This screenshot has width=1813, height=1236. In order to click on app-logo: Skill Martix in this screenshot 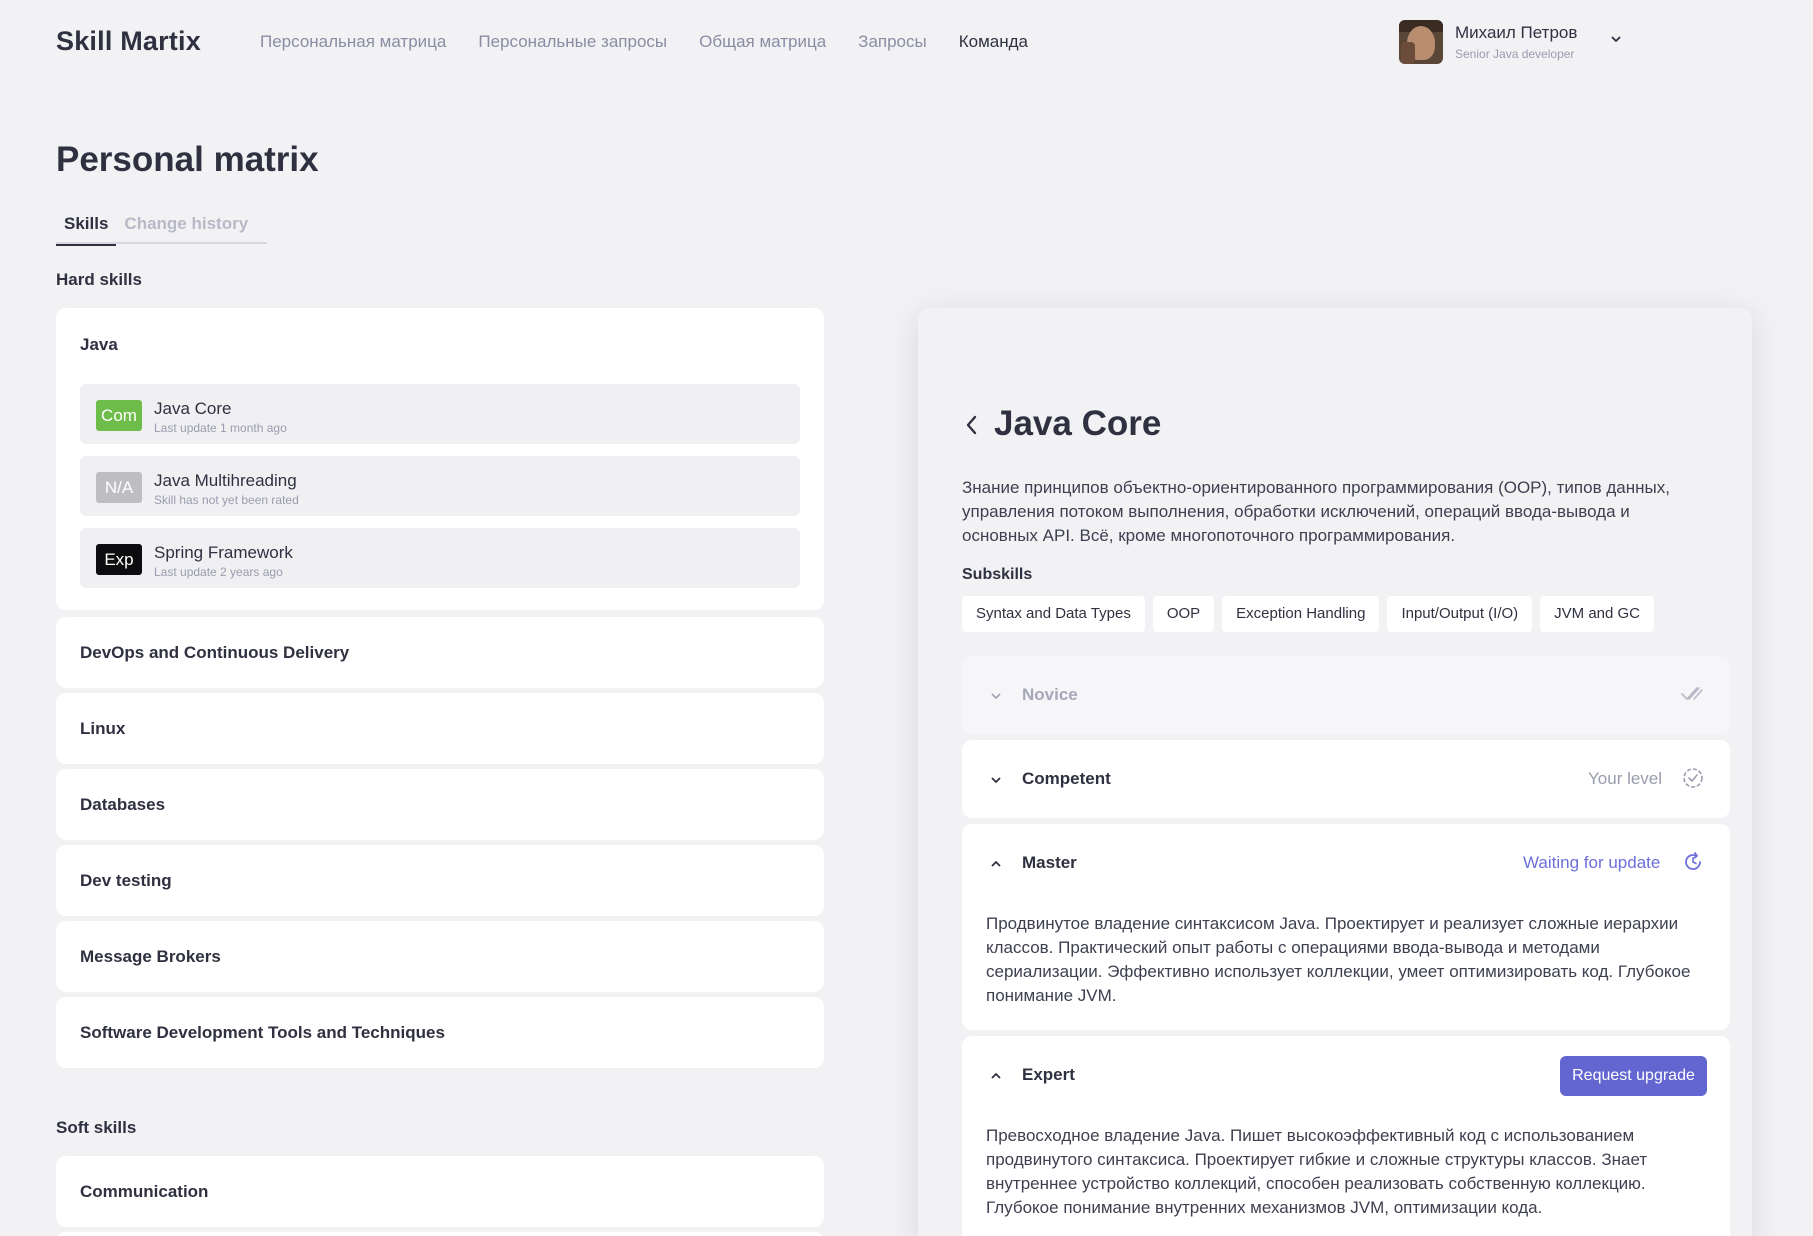, I will do `click(128, 41)`.